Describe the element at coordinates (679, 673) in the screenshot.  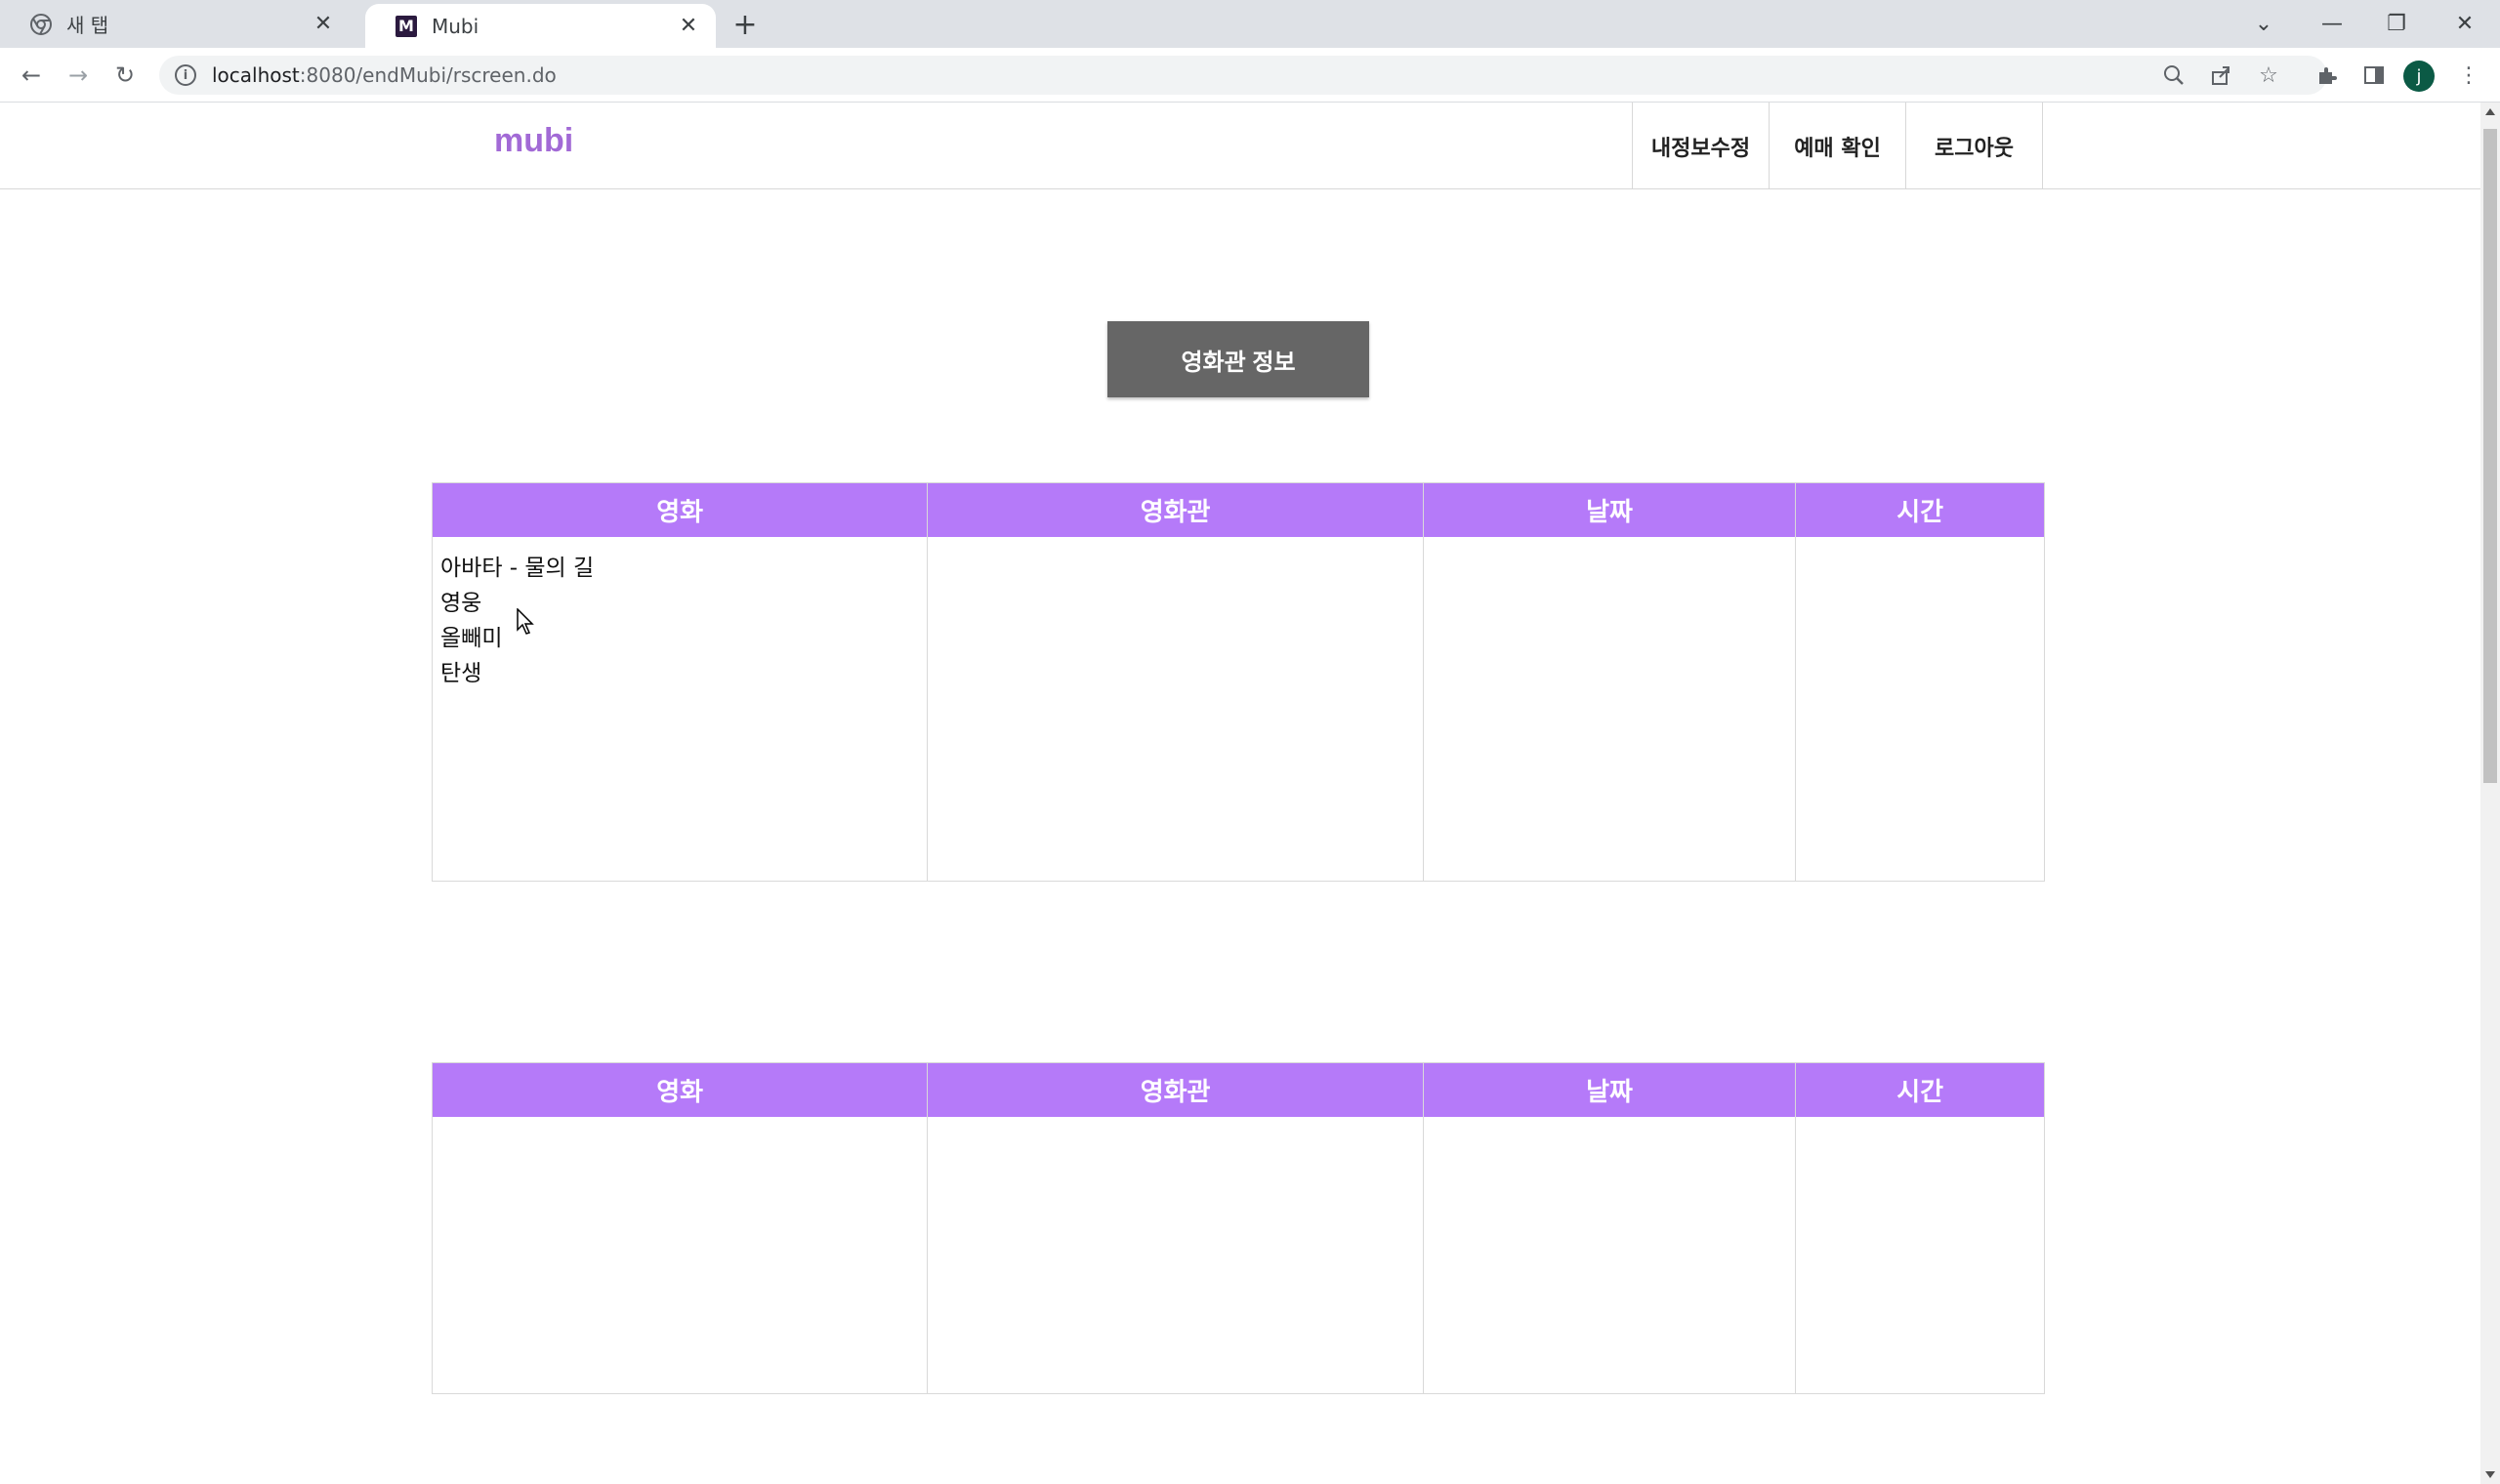
I see `list-item: 탄생` at that location.